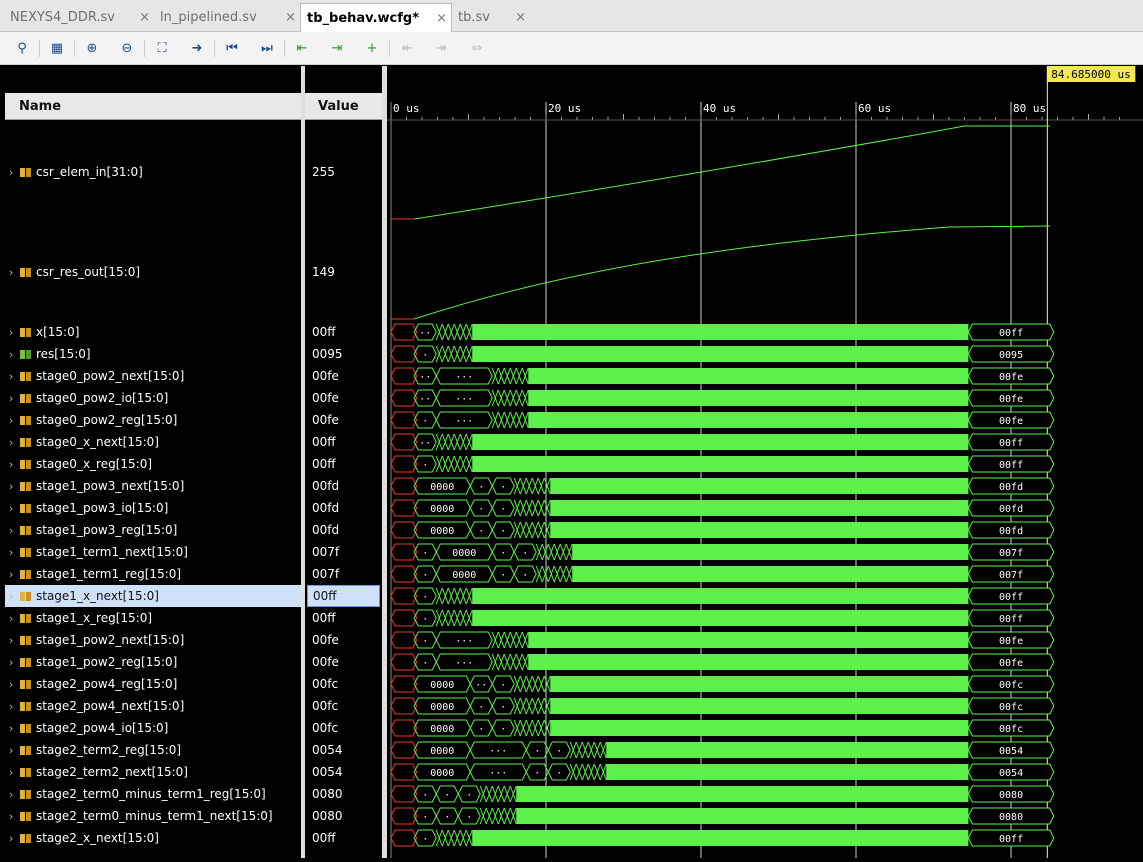 The height and width of the screenshot is (862, 1143). What do you see at coordinates (79, 17) in the screenshot?
I see `tab-nexys4-ddr: NEXYS4_DDR.sv ×` at bounding box center [79, 17].